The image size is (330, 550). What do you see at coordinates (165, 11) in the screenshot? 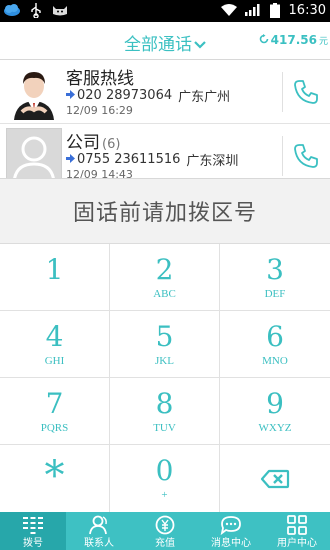
I see `status-bar: 16:30` at bounding box center [165, 11].